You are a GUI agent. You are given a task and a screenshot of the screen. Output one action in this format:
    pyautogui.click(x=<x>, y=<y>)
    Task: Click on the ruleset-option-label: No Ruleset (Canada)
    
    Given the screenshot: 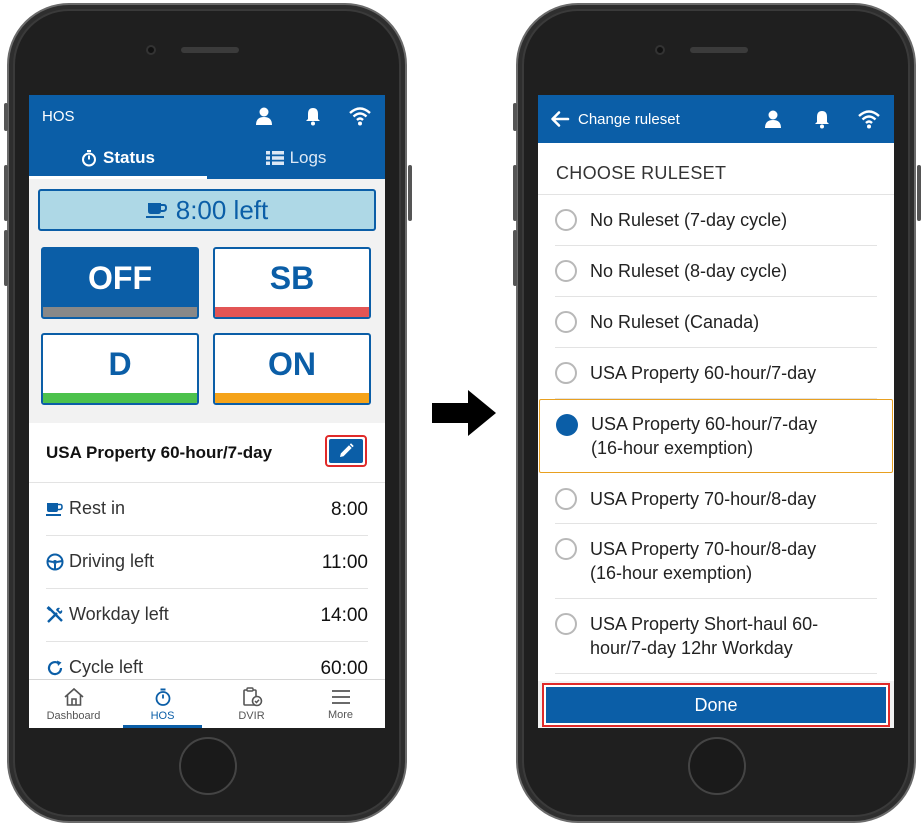 What is the action you would take?
    pyautogui.click(x=675, y=322)
    